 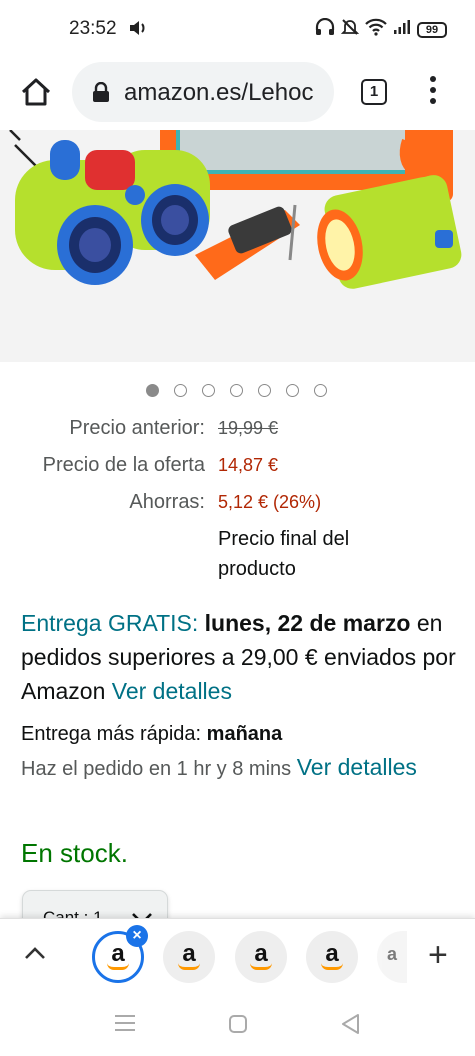 I want to click on overflow-menu-icon, so click(x=433, y=92).